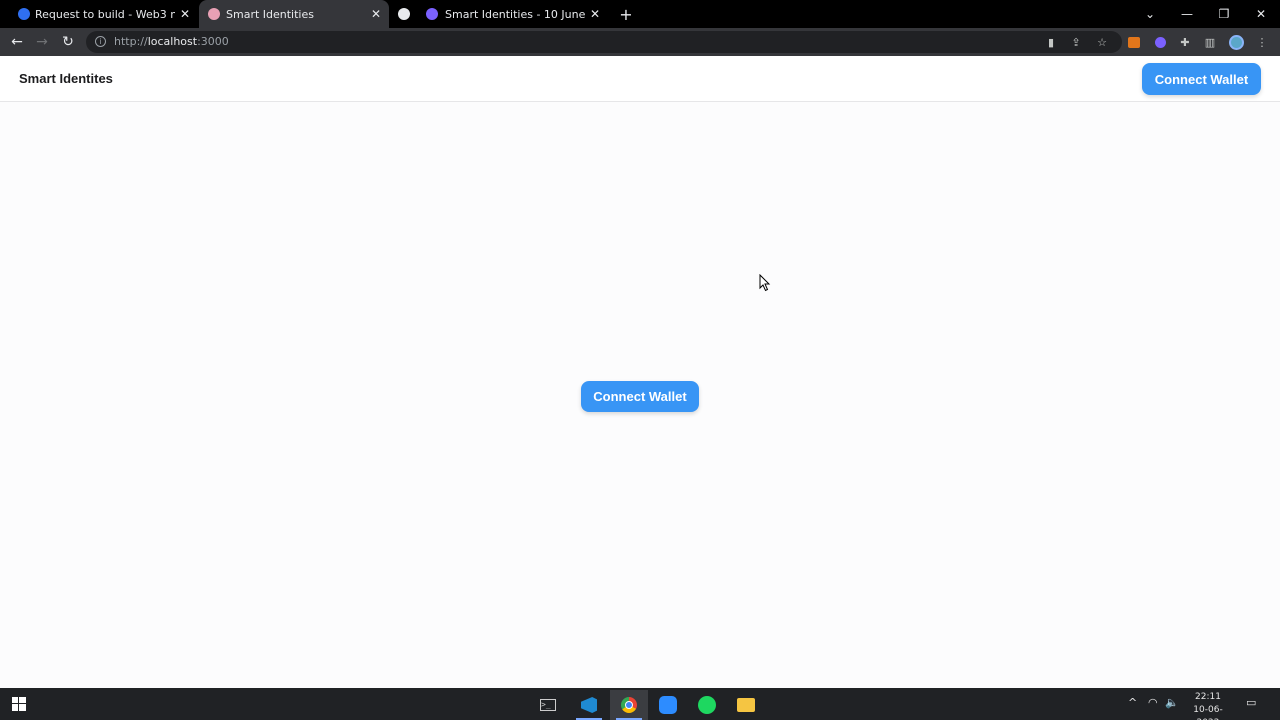  Describe the element at coordinates (42, 42) in the screenshot. I see `forward-icon: →` at that location.